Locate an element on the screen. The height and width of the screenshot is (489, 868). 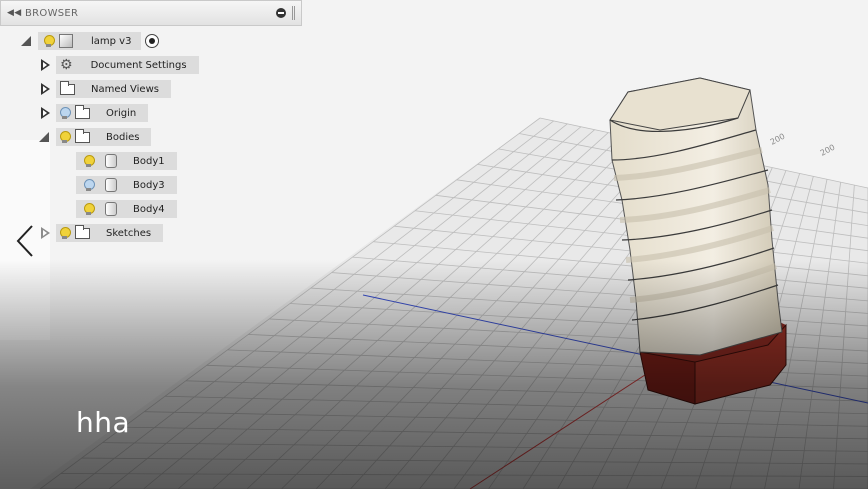
node-label: Sketches is located at coordinates (129, 233).